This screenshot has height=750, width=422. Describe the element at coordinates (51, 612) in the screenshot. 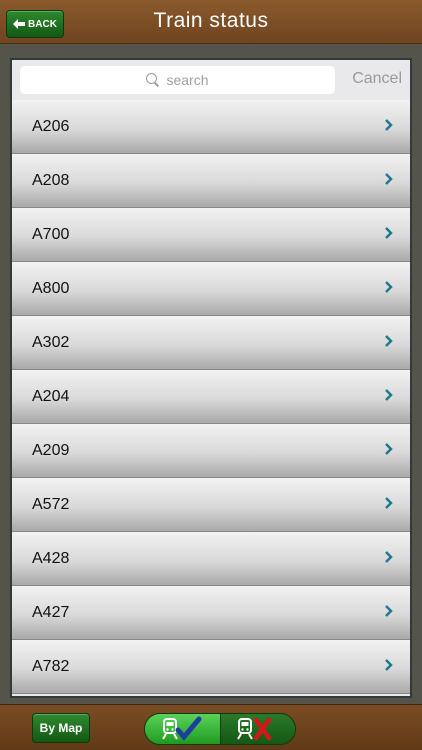

I see `train-number: A427` at that location.